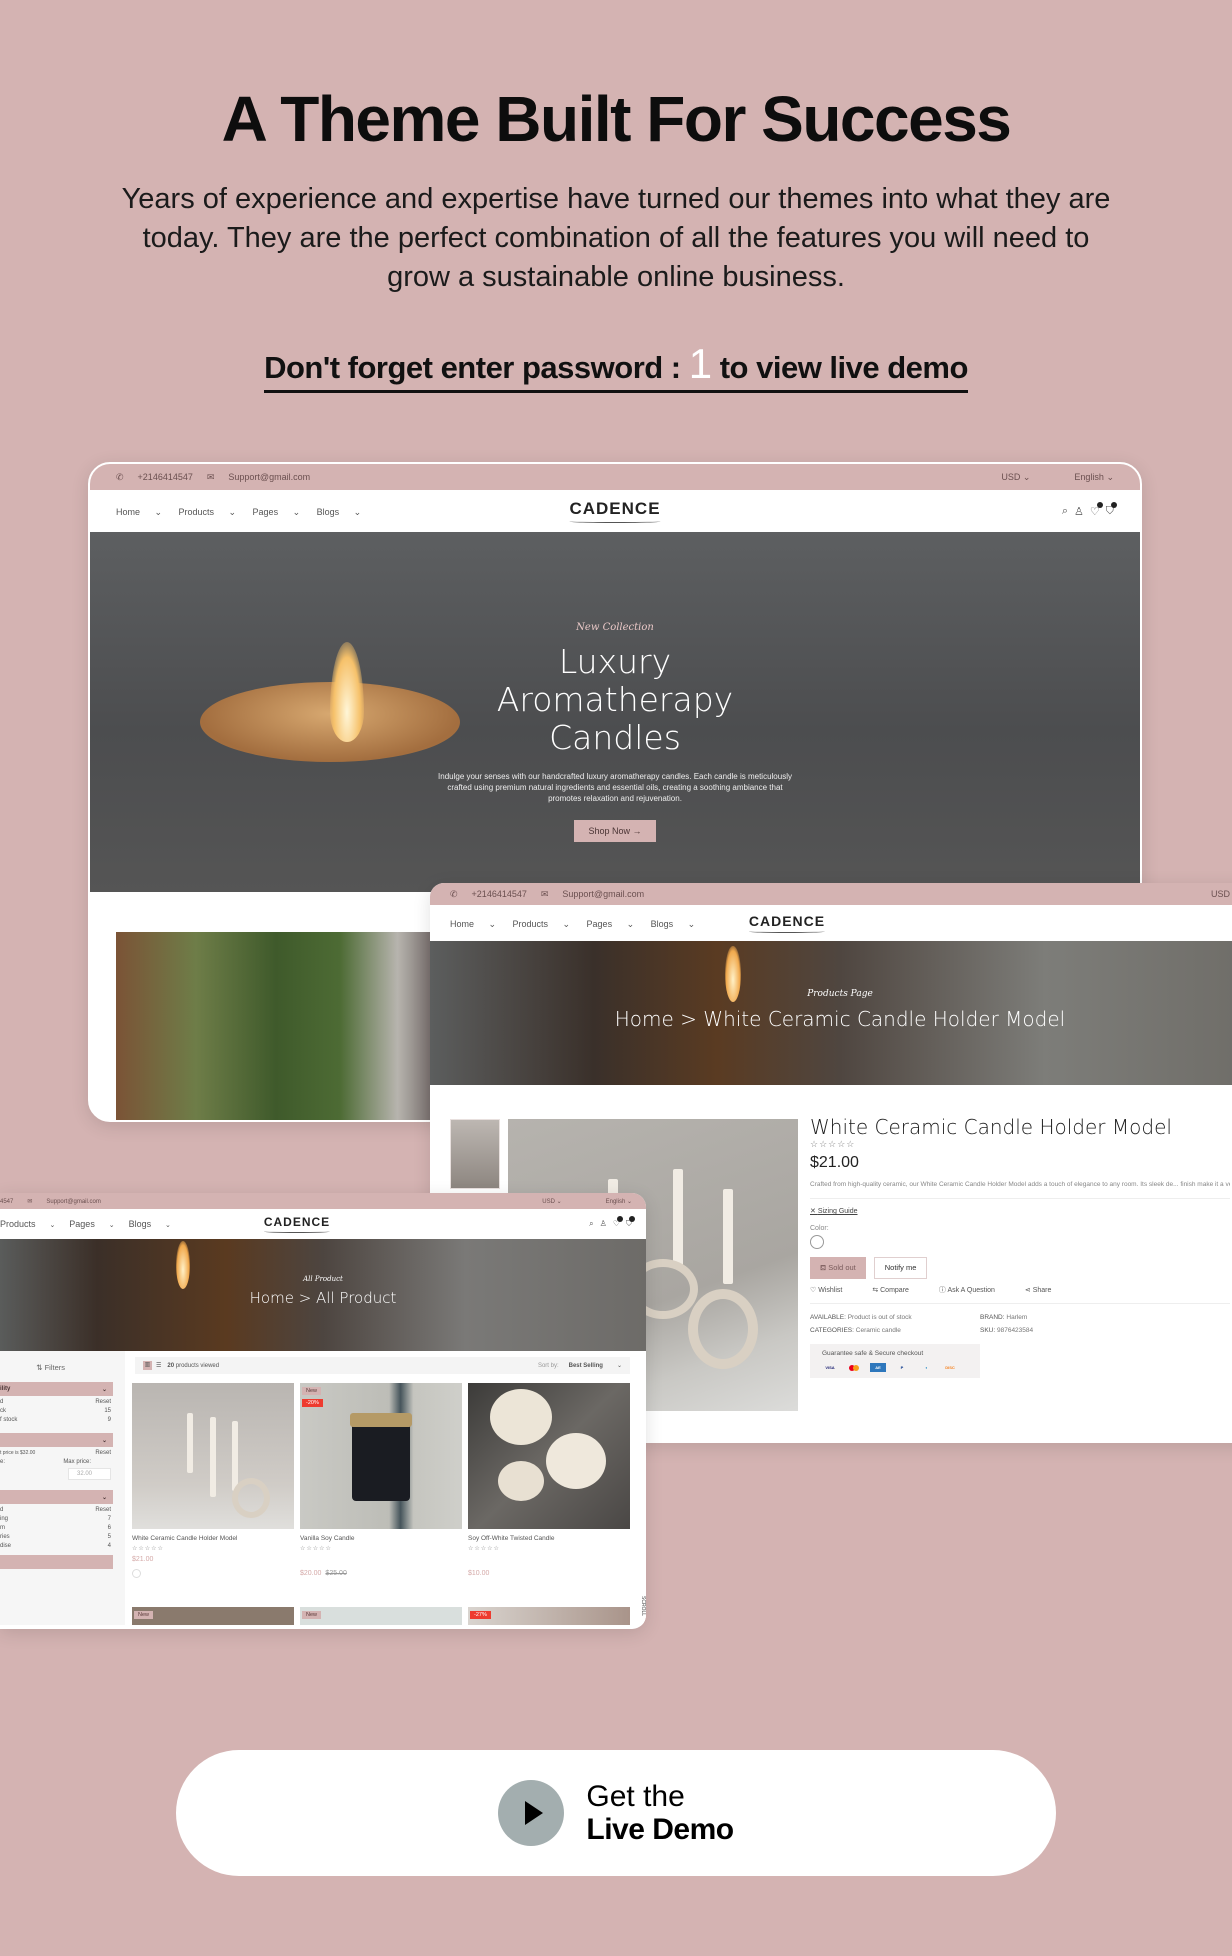 This screenshot has width=1232, height=1956. I want to click on filter-option: dise 4, so click(62, 1544).